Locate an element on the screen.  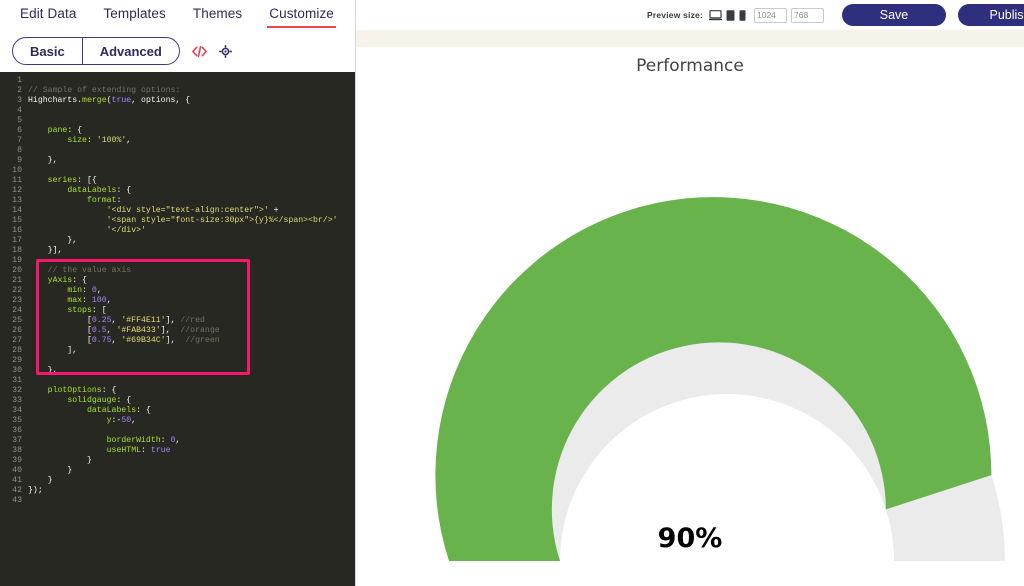
code-line: 7 size: '100%', is located at coordinates (177, 141).